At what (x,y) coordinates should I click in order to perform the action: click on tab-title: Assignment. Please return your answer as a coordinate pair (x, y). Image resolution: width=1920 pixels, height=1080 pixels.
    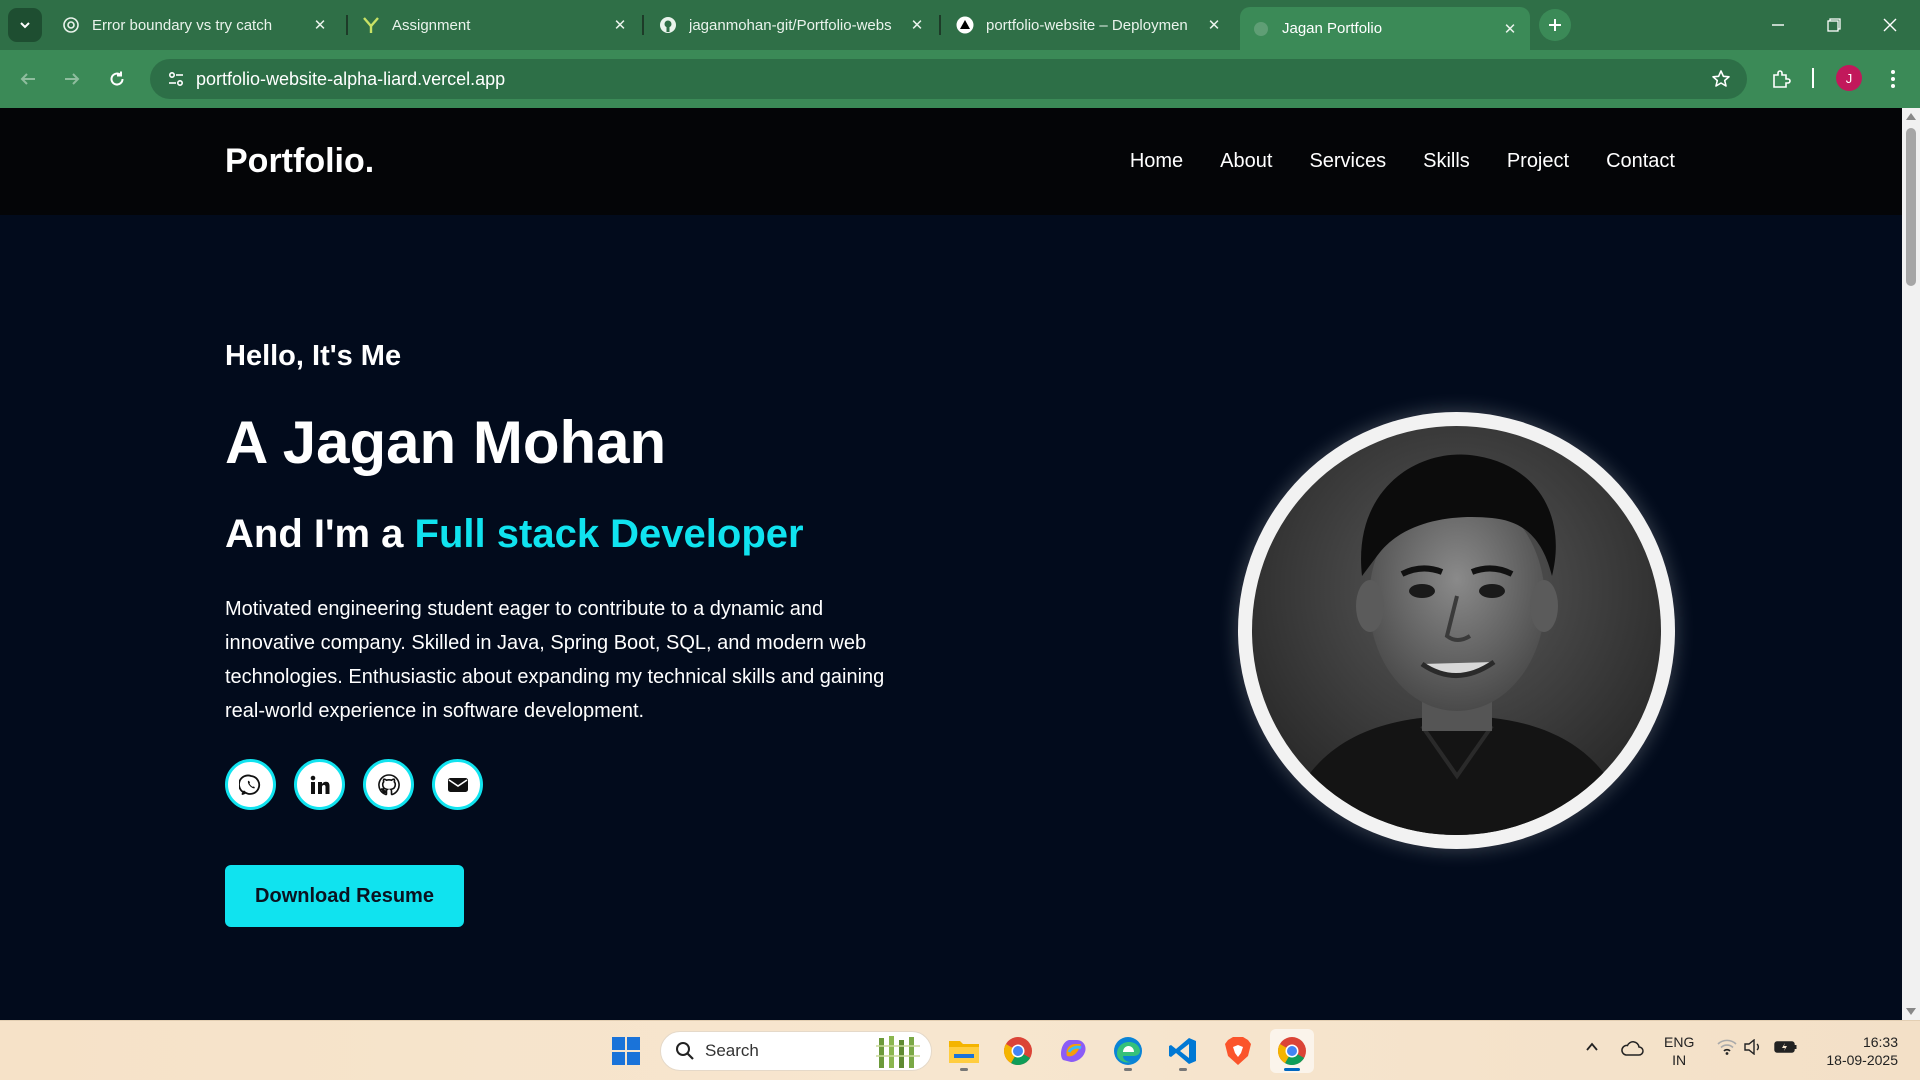
    Looking at the image, I should click on (431, 25).